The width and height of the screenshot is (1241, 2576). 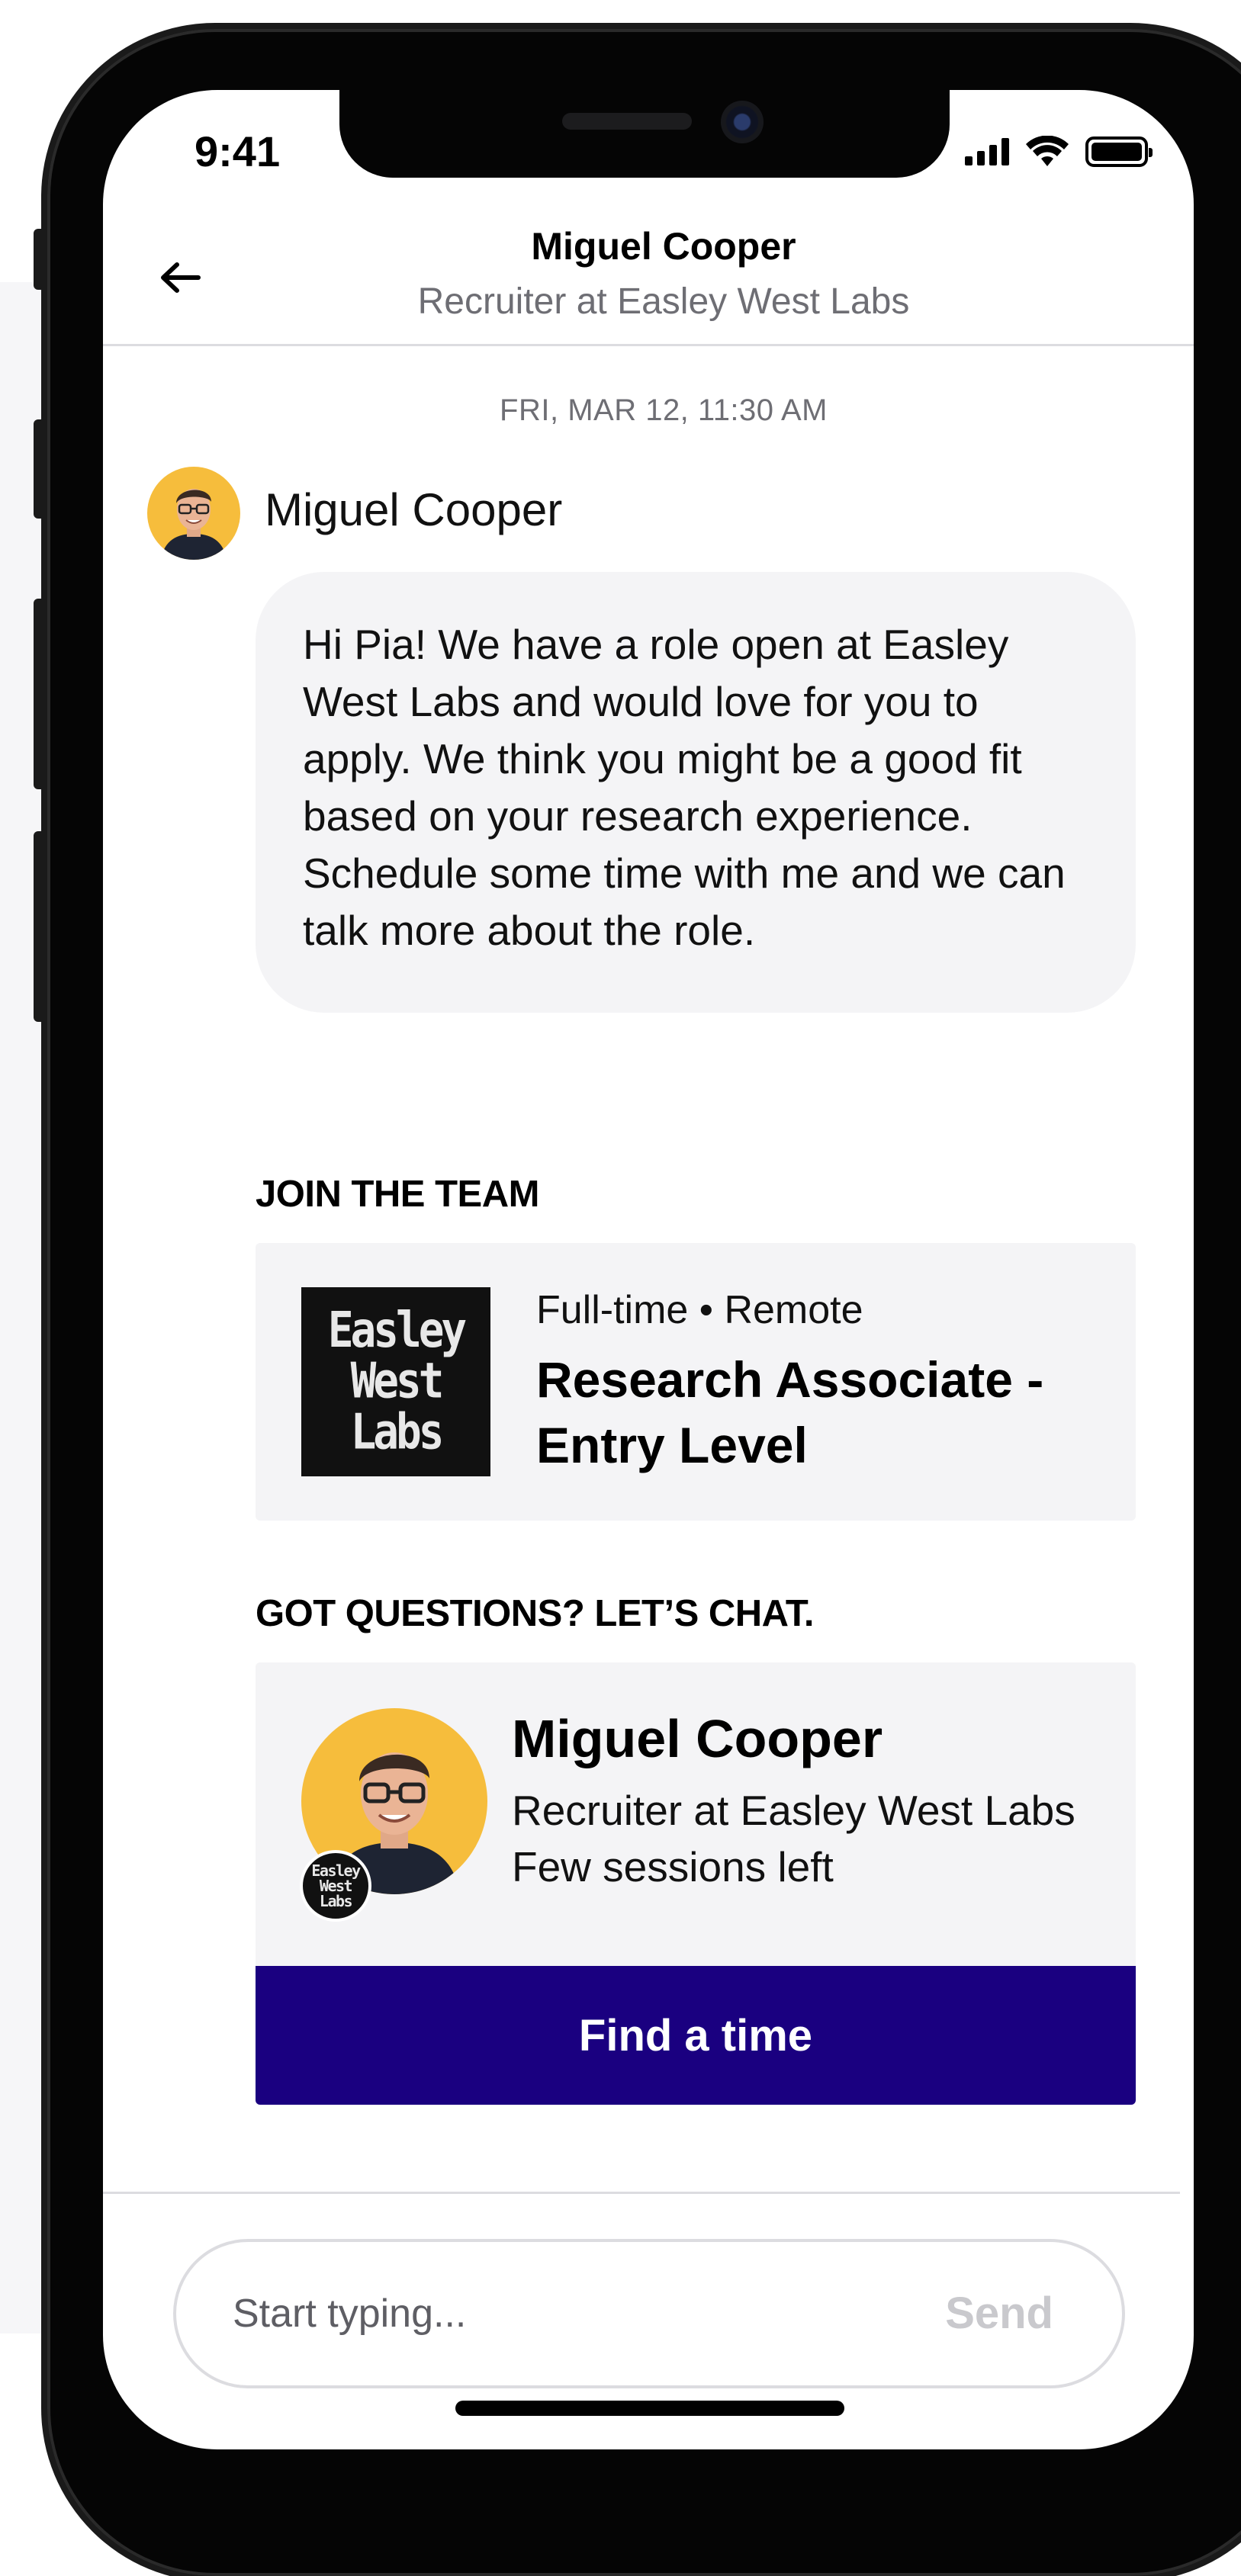 What do you see at coordinates (696, 2035) in the screenshot?
I see `find-a-time-button: Find a time` at bounding box center [696, 2035].